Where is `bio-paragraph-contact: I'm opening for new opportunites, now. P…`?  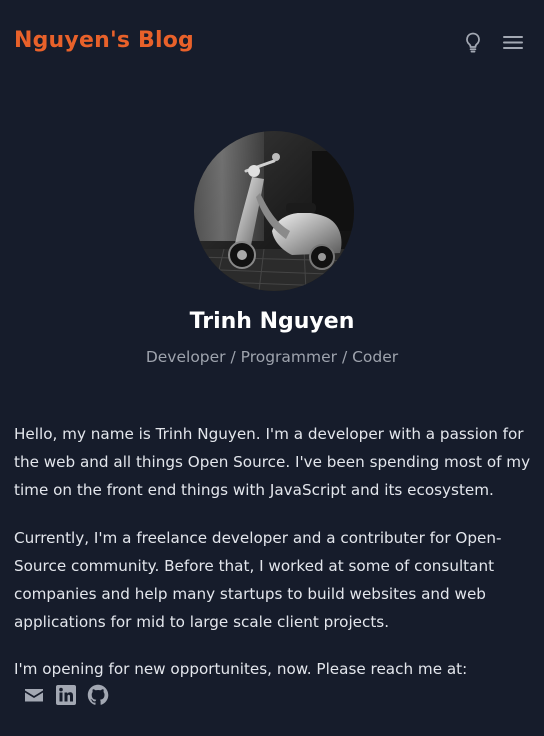 bio-paragraph-contact: I'm opening for new opportunites, now. P… is located at coordinates (241, 669).